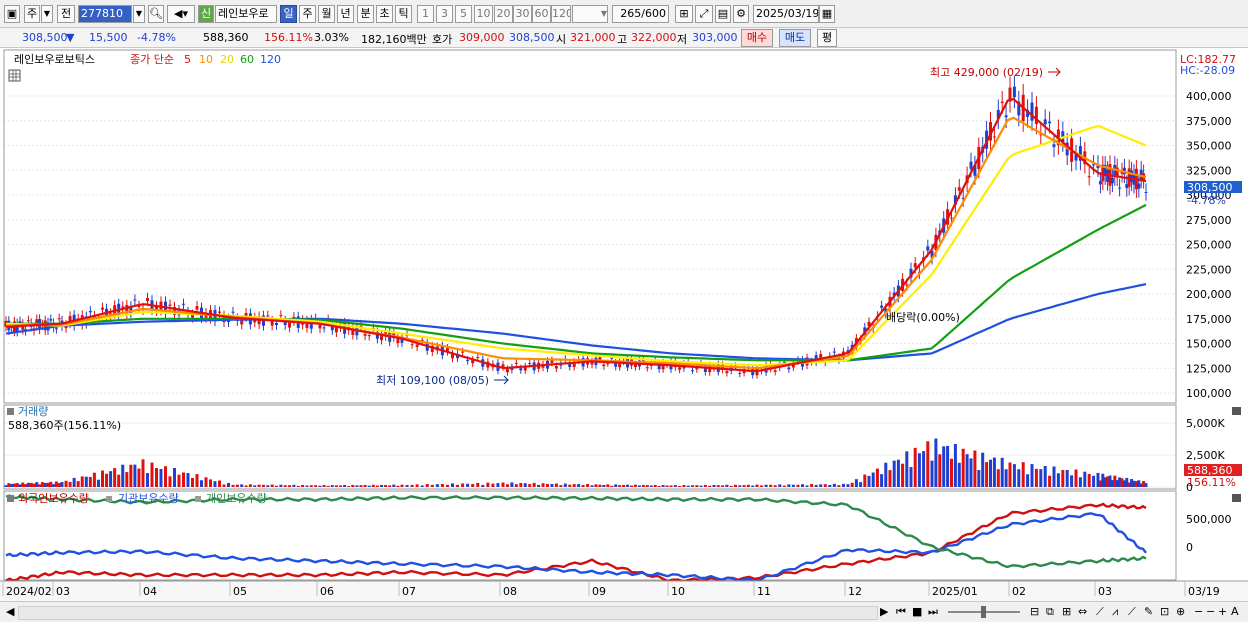 Image resolution: width=1248 pixels, height=622 pixels. What do you see at coordinates (654, 37) in the screenshot?
I see `high-price: 322,000` at bounding box center [654, 37].